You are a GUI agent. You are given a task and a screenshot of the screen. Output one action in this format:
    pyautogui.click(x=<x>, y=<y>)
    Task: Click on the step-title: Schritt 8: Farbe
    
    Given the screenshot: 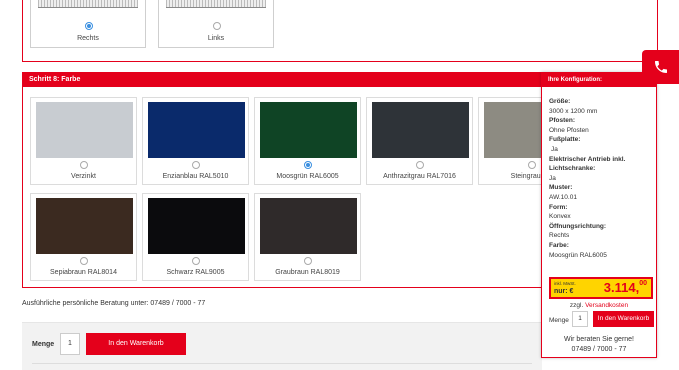 What is the action you would take?
    pyautogui.click(x=282, y=80)
    